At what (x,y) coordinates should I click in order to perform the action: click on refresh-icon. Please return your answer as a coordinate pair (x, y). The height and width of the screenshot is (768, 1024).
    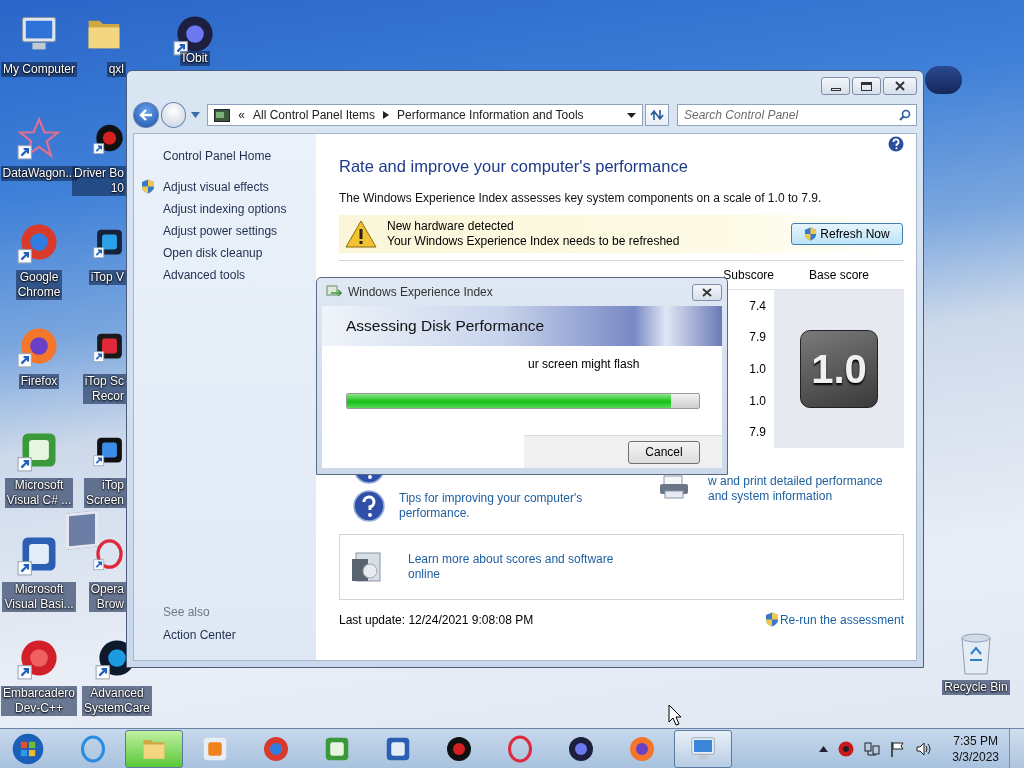
    Looking at the image, I should click on (657, 115).